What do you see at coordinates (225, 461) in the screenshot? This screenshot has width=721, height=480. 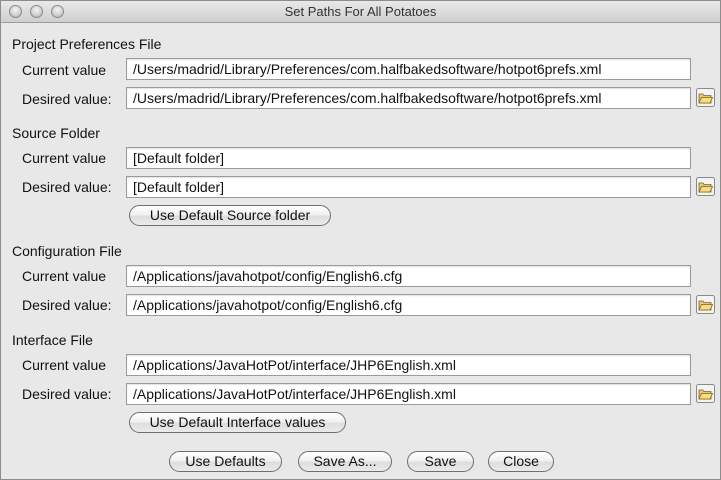 I see `use-defaults-button: Use Defaults` at bounding box center [225, 461].